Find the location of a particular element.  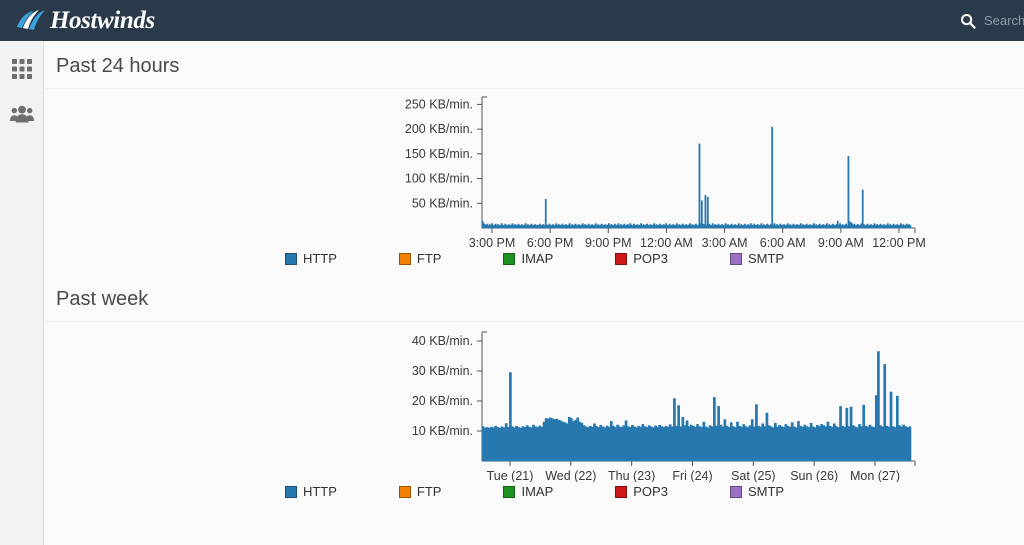

y-tick-label: 200 KB/min. is located at coordinates (439, 129).